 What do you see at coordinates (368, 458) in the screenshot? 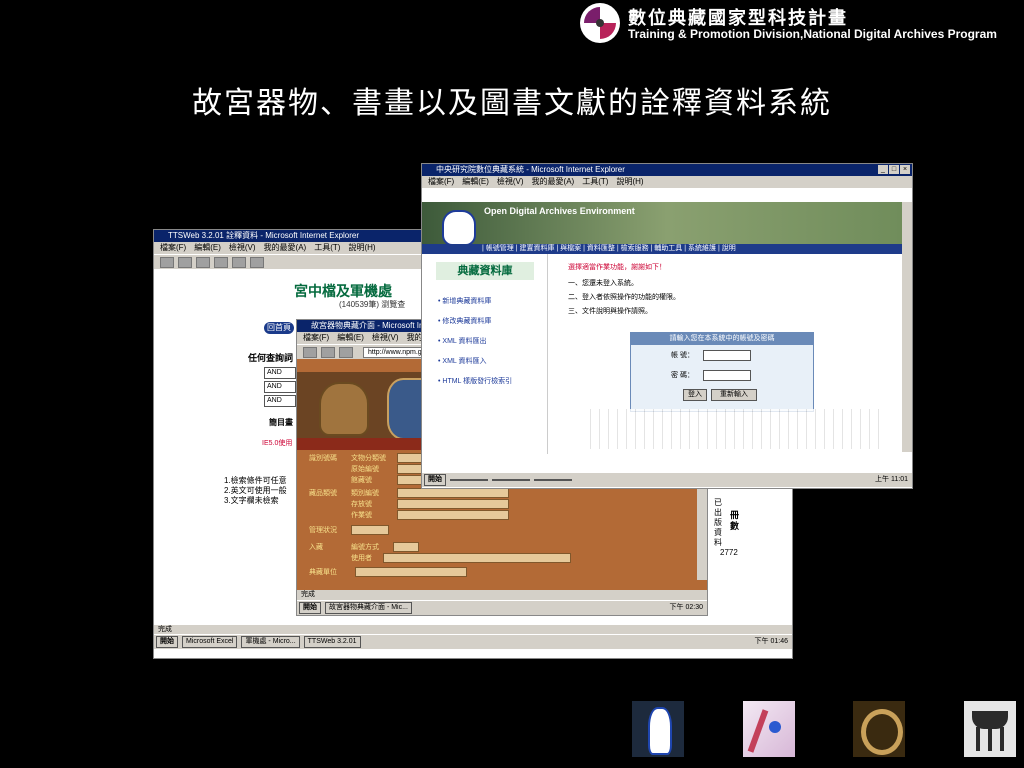
I see `w2-field-label: 文物分類號` at bounding box center [368, 458].